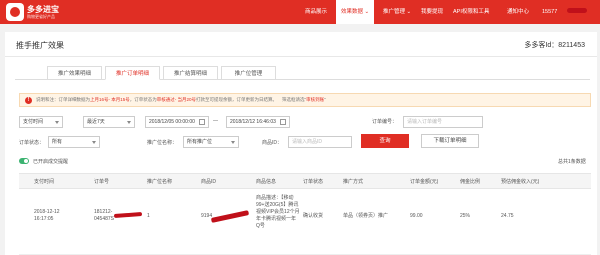 This screenshot has width=600, height=255. Describe the element at coordinates (278, 212) in the screenshot. I see `goods-info-line: 视频VIP会员12个月` at that location.